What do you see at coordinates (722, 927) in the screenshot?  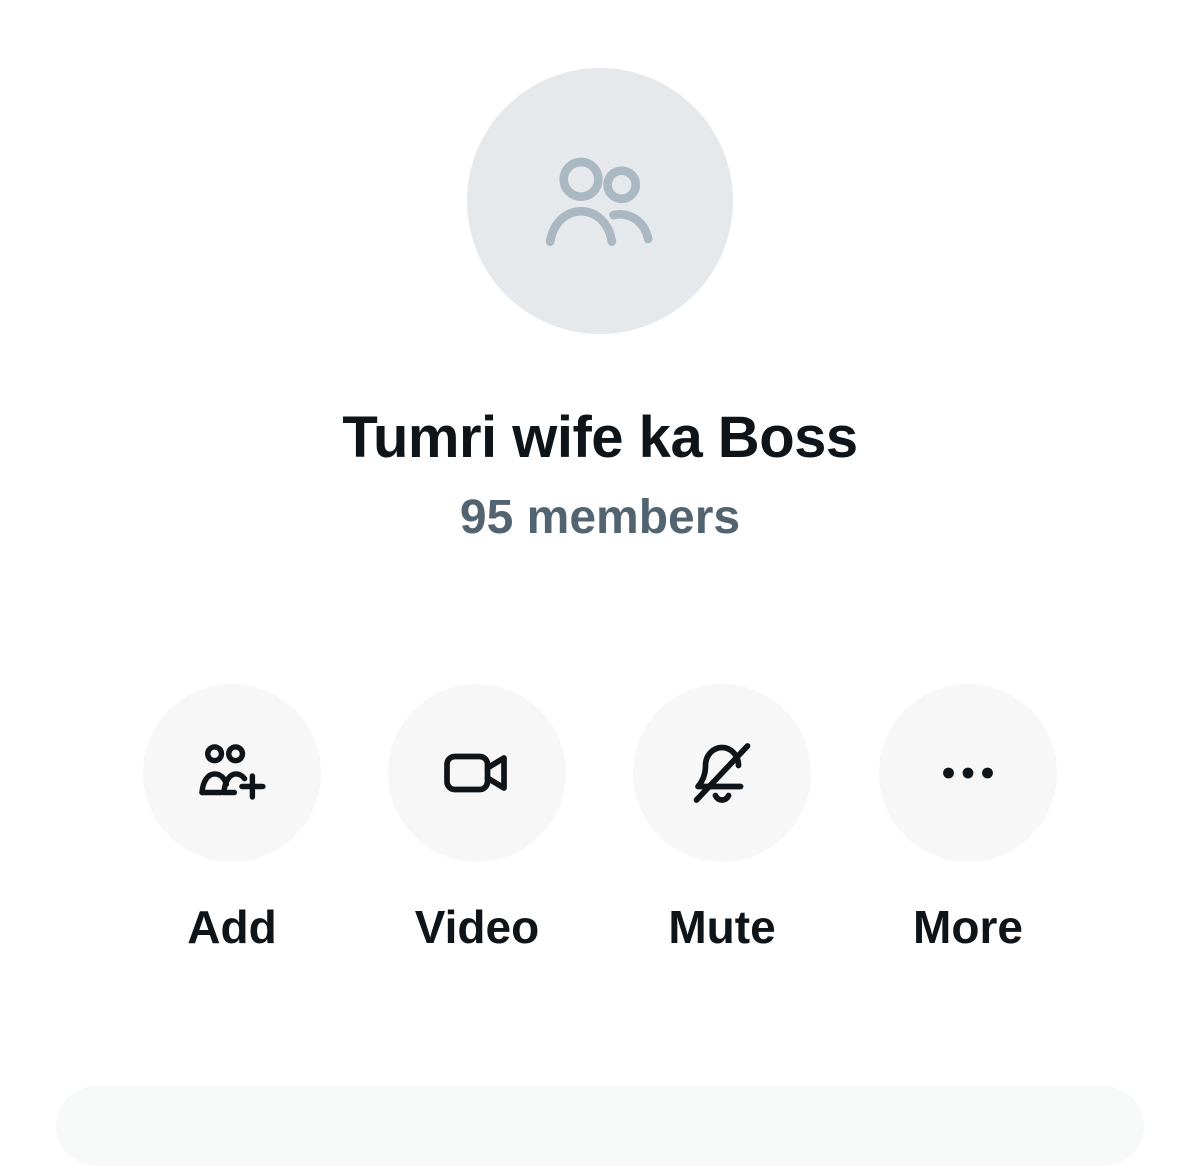 I see `mute-label: Mute` at bounding box center [722, 927].